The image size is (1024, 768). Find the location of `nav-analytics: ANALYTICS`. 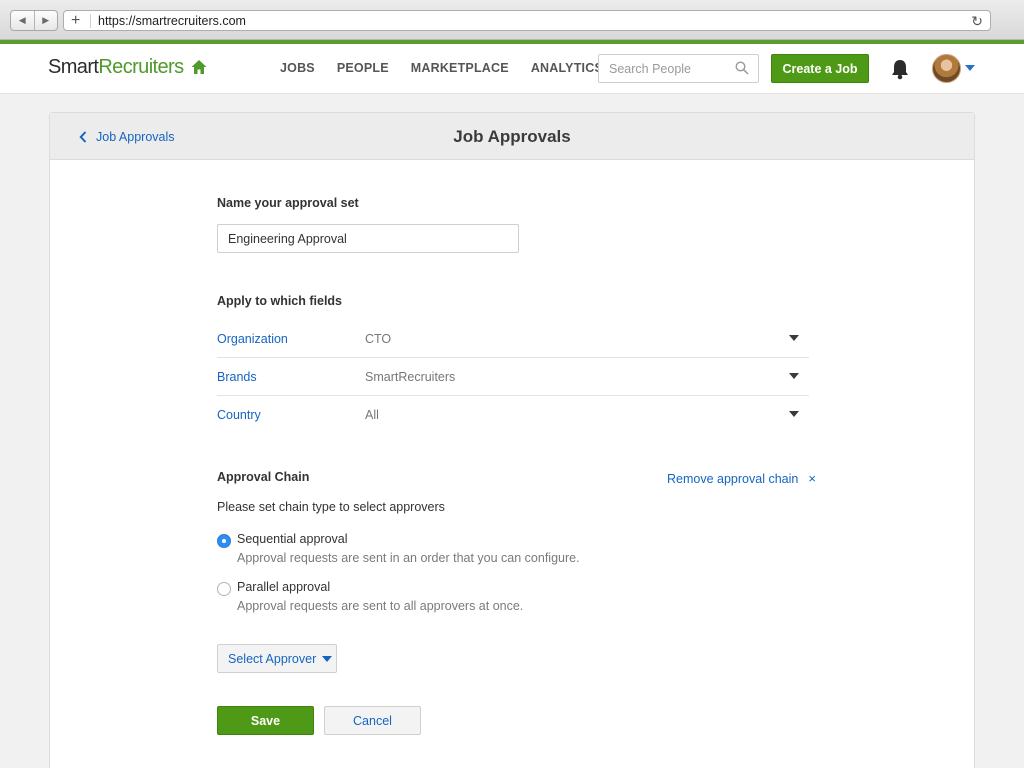

nav-analytics: ANALYTICS is located at coordinates (567, 68).